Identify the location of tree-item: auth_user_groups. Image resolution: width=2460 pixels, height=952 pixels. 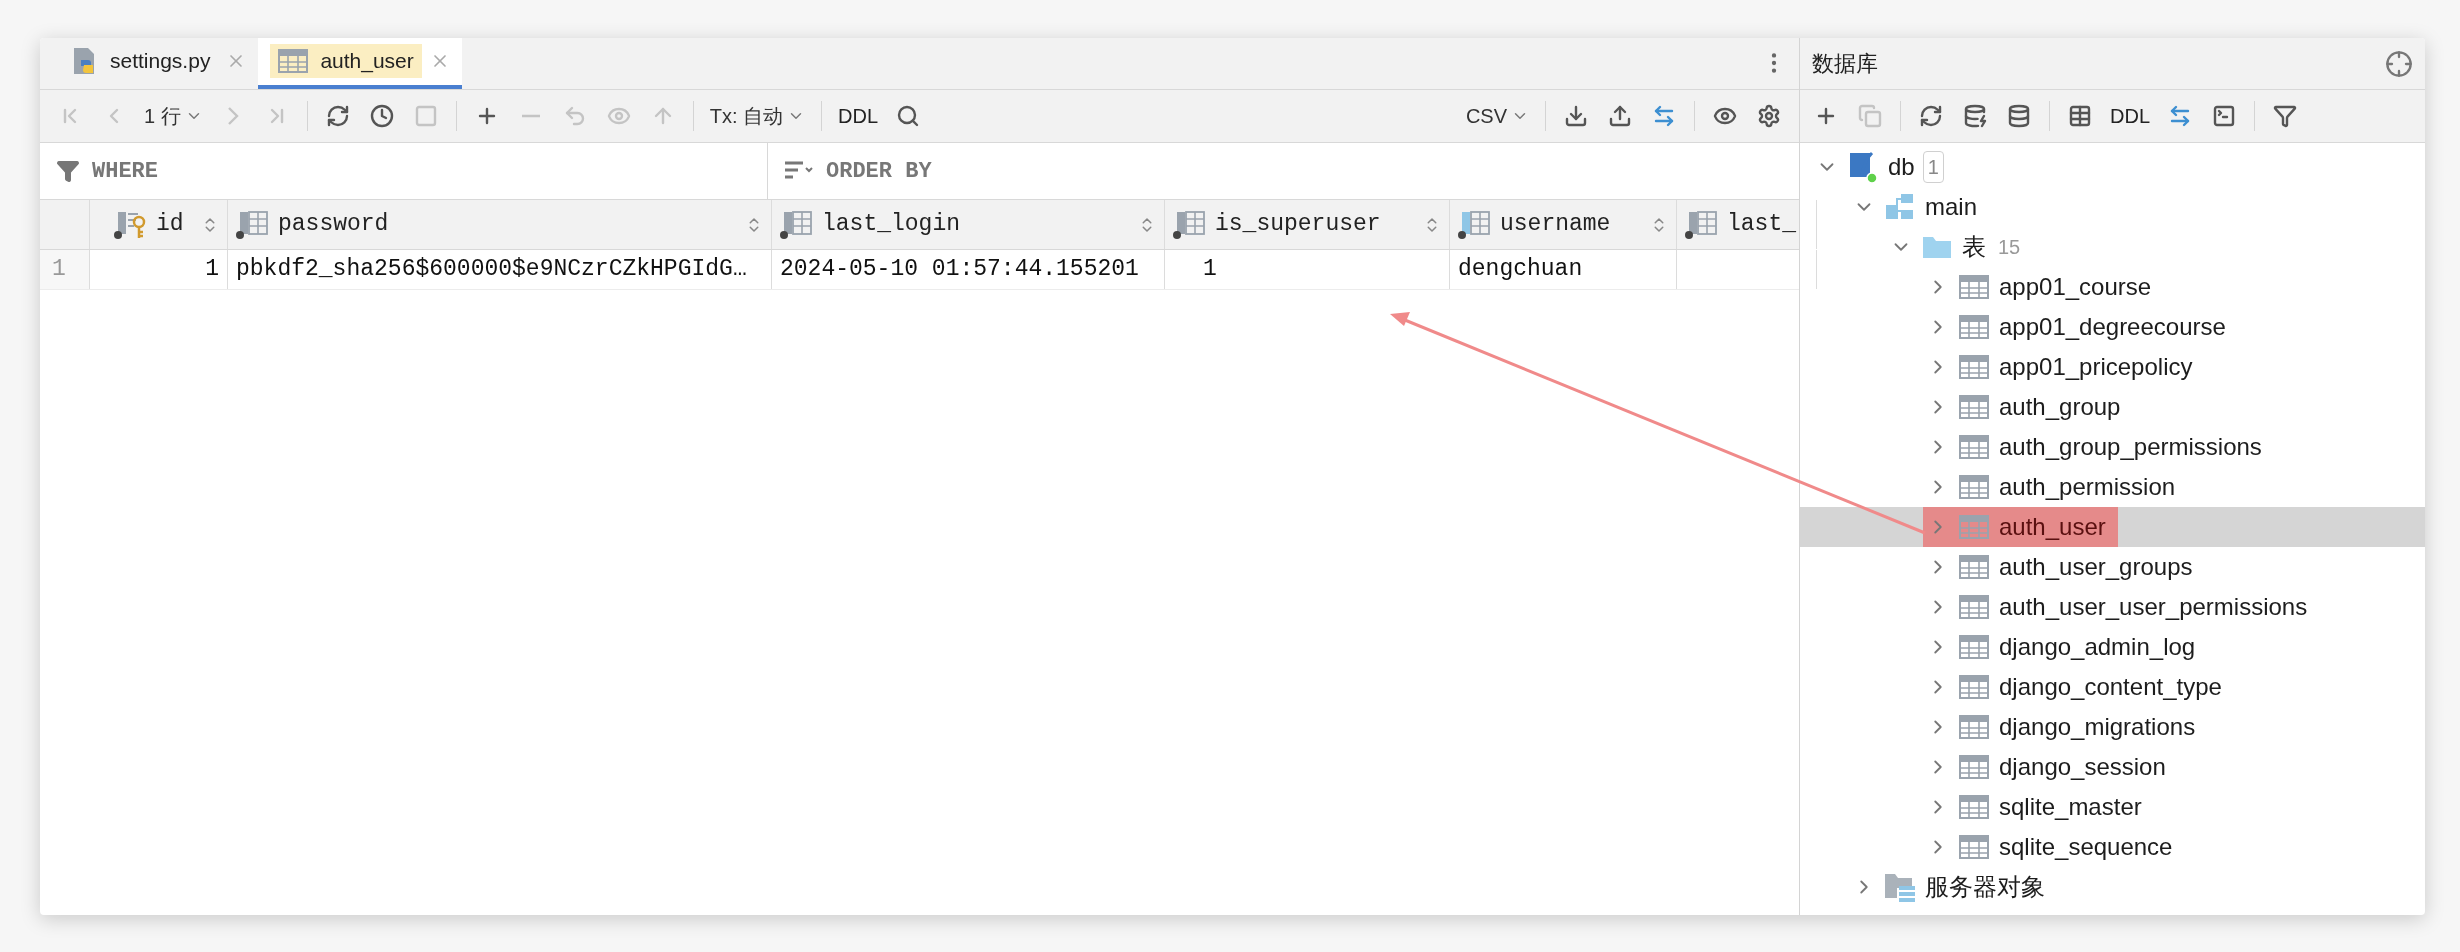
(2112, 567).